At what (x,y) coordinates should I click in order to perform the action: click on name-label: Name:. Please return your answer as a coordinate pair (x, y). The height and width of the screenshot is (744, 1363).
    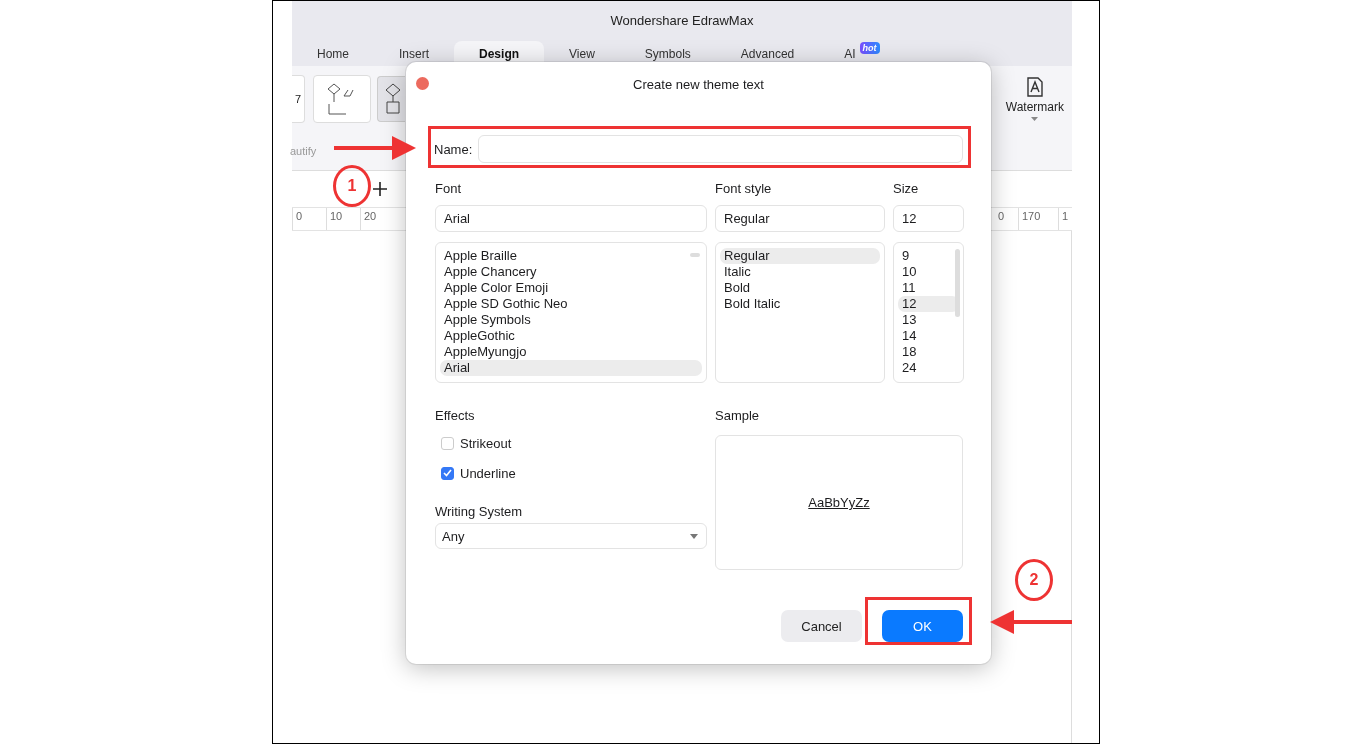
    Looking at the image, I should click on (453, 149).